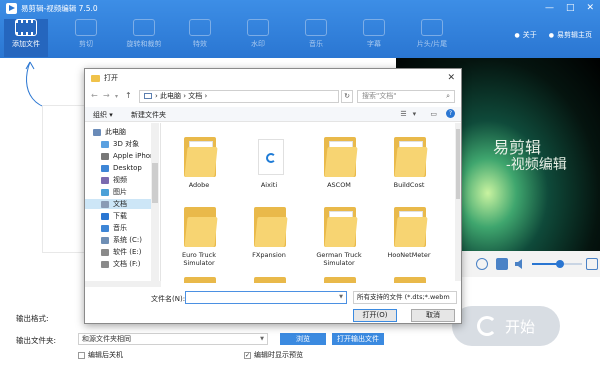 The height and width of the screenshot is (365, 600). Describe the element at coordinates (114, 228) in the screenshot. I see `nav-item-music: 音乐` at that location.